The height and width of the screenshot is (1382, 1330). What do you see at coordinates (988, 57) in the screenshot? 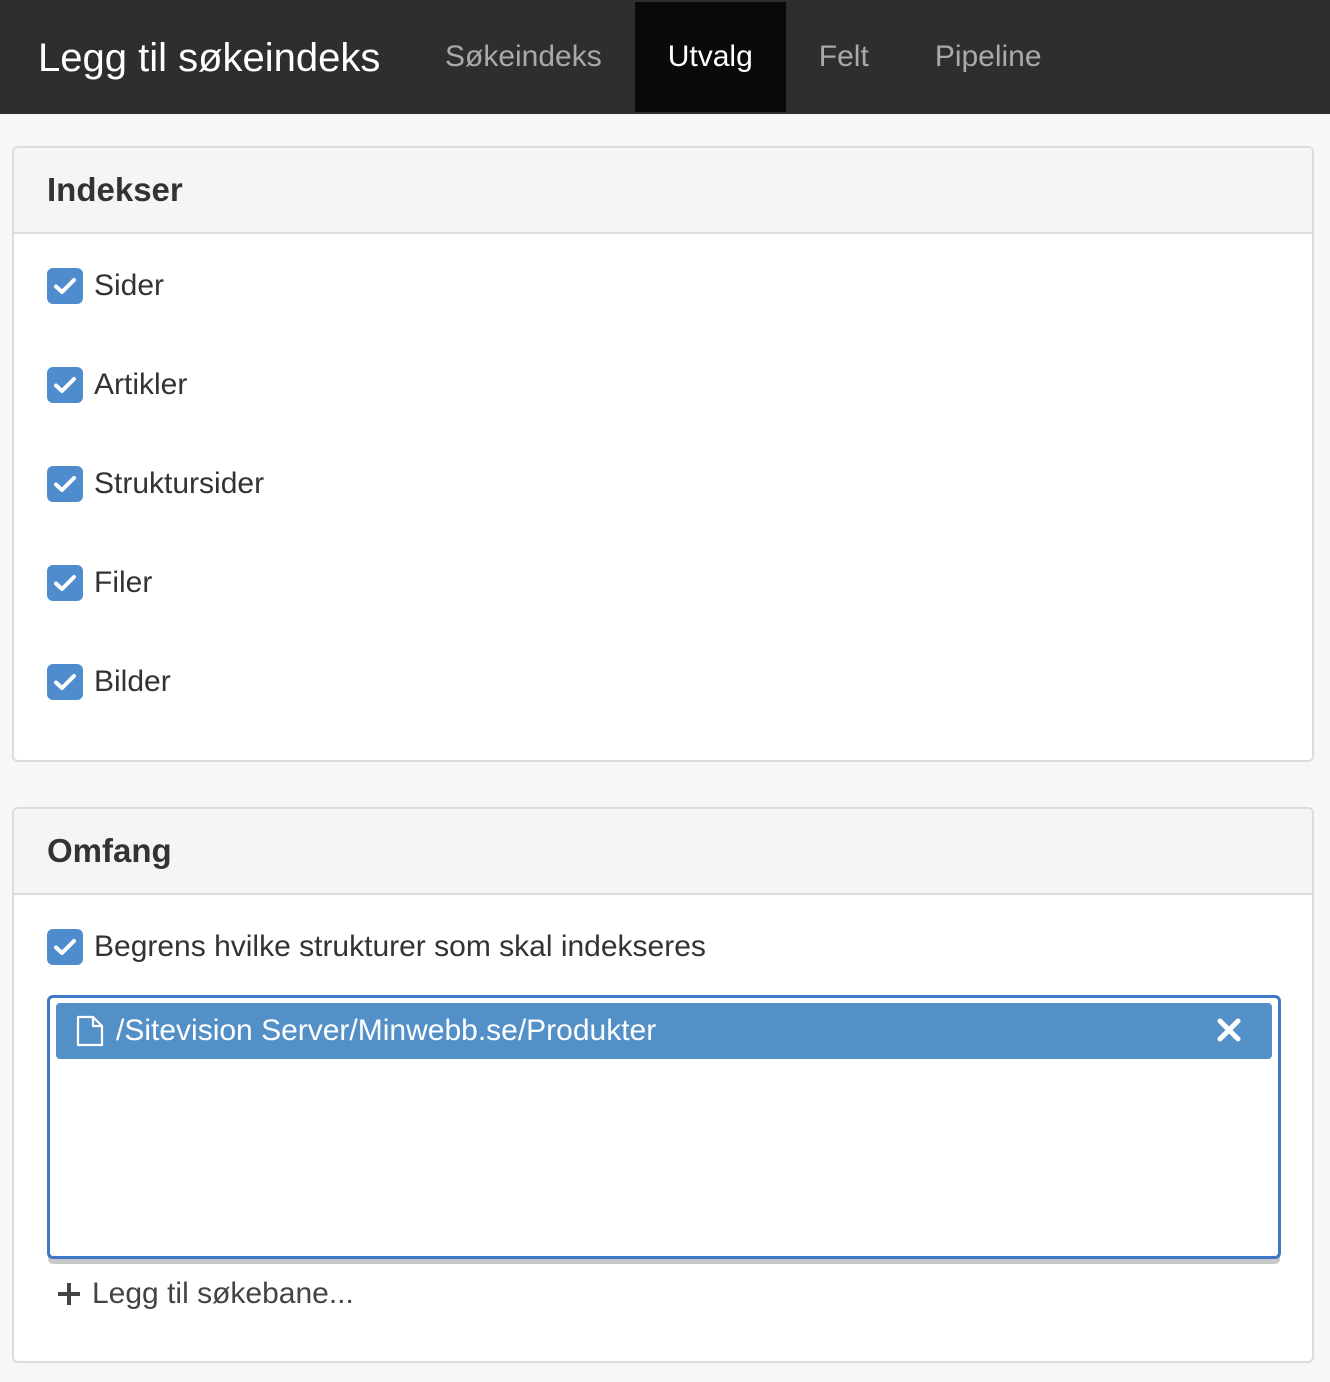
I see `tab-pipeline: Pipeline` at bounding box center [988, 57].